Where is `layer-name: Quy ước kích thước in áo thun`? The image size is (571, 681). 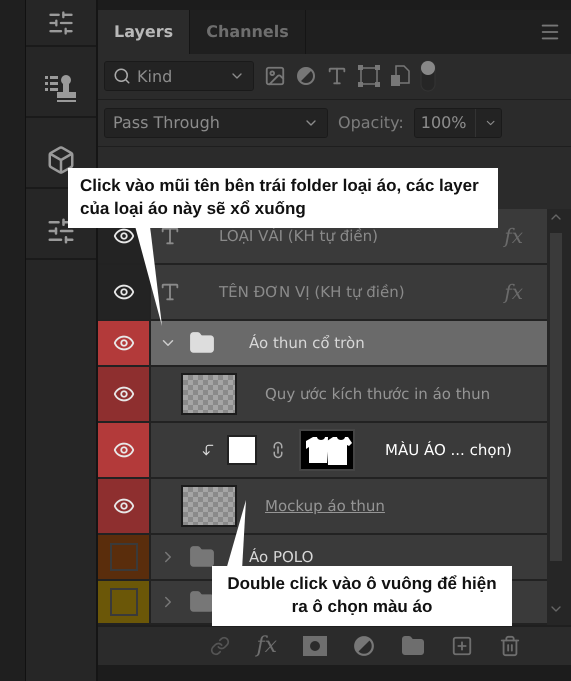
layer-name: Quy ước kích thước in áo thun is located at coordinates (377, 393).